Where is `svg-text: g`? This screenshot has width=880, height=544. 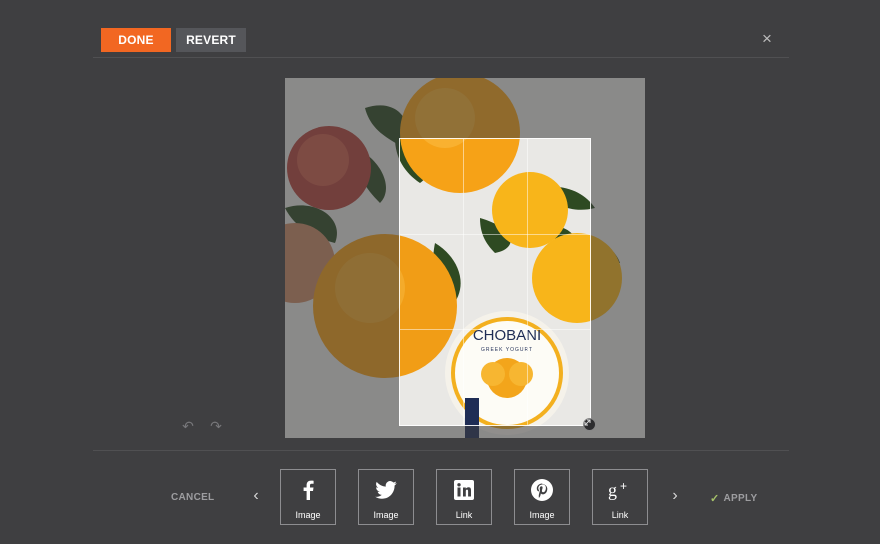
svg-text: g is located at coordinates (612, 490).